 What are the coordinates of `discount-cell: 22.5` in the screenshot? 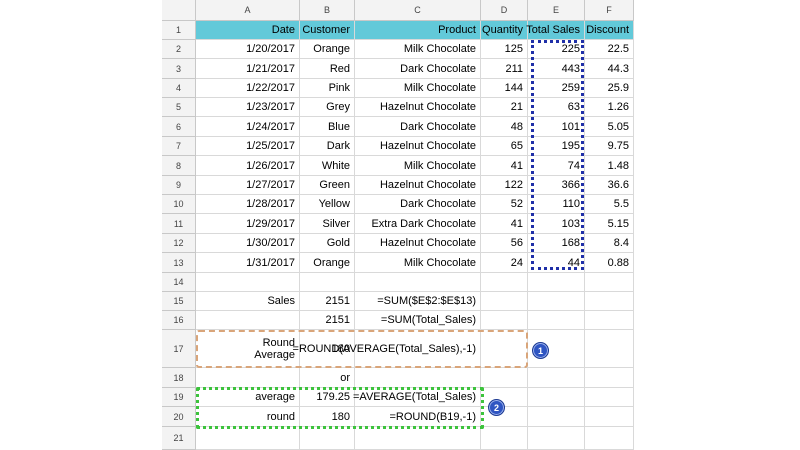 It's located at (609, 49).